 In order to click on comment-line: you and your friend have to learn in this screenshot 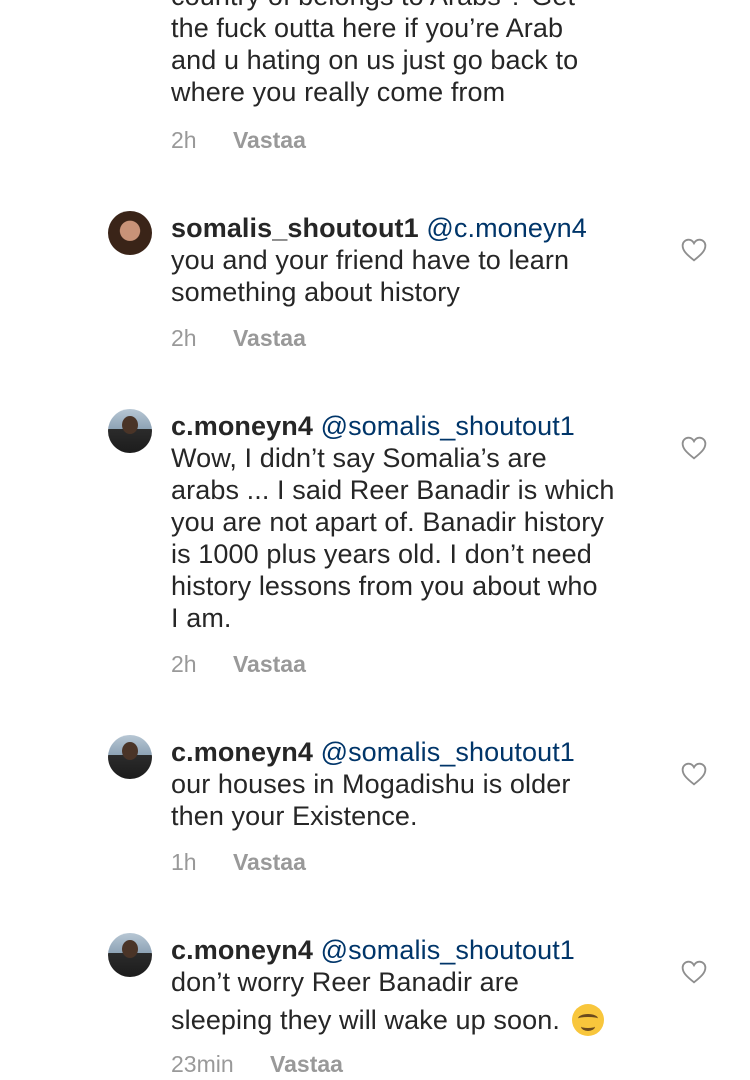, I will do `click(370, 260)`.